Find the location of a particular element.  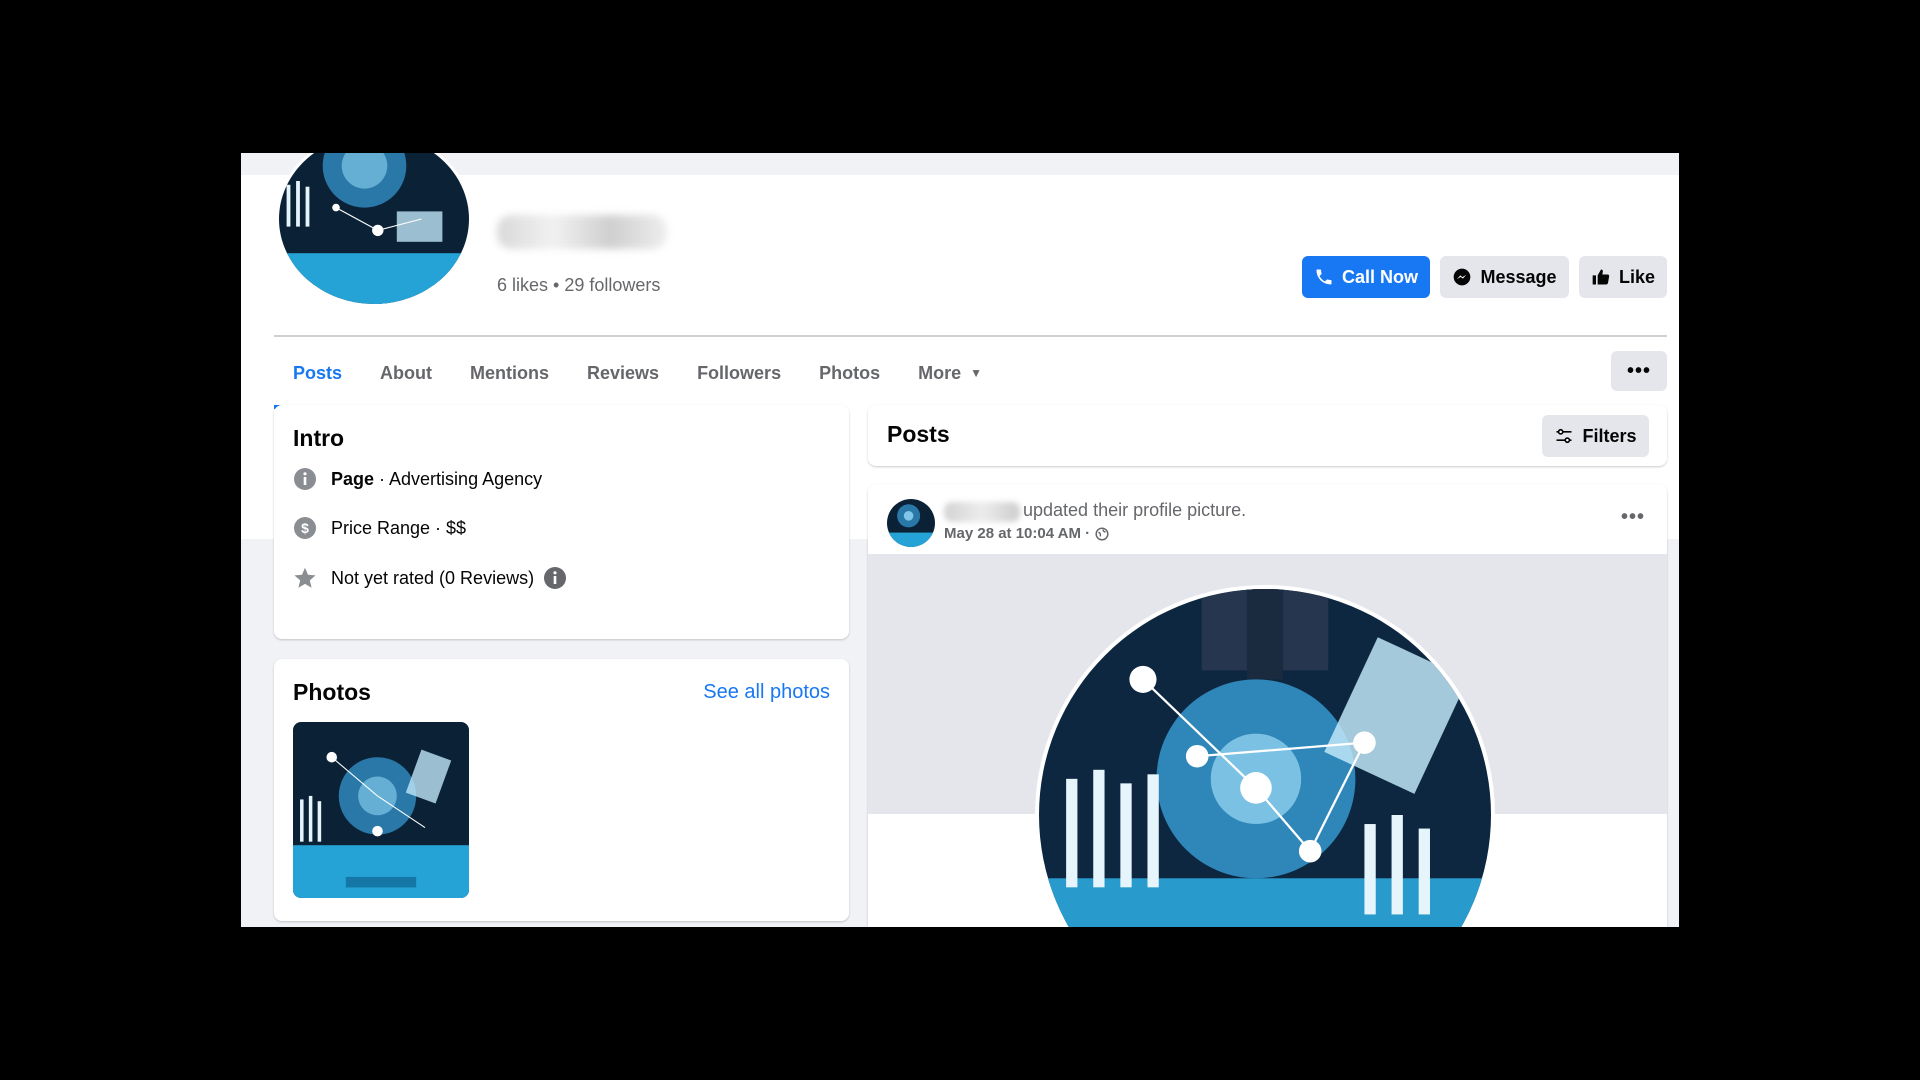

posts-title: Posts is located at coordinates (918, 434).